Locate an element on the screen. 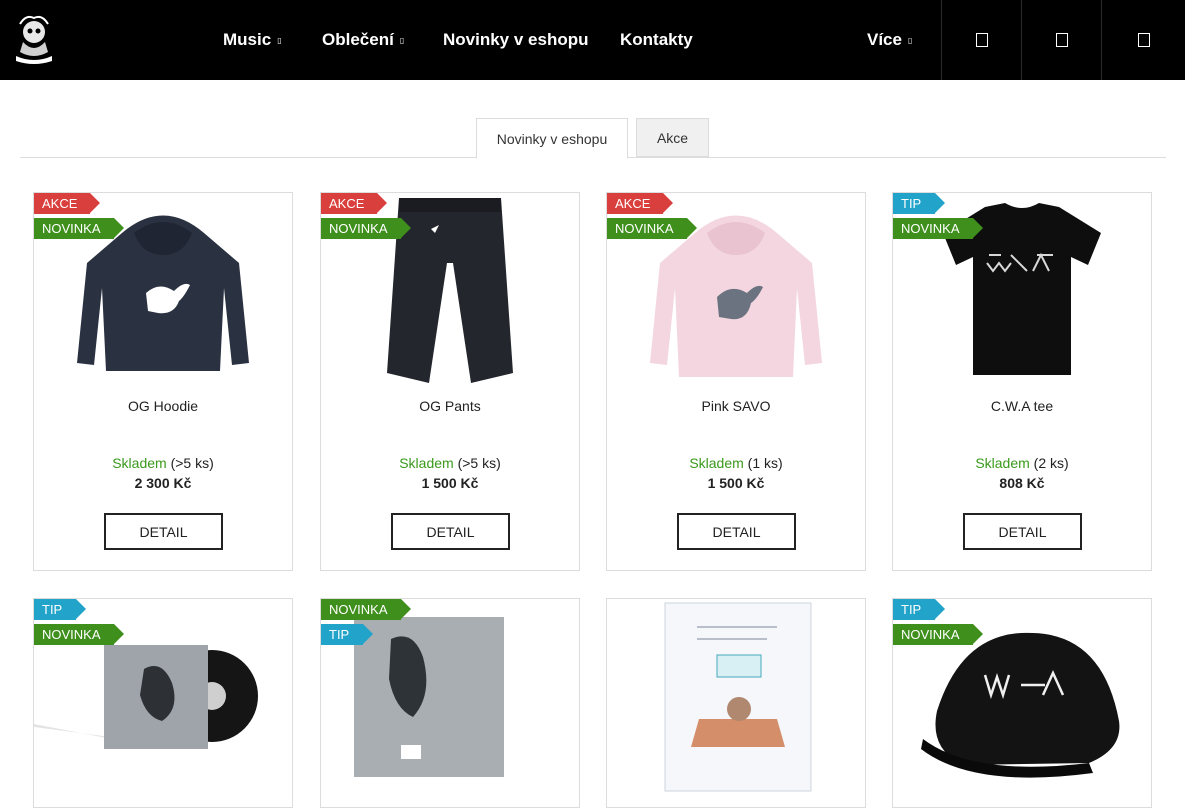 The width and height of the screenshot is (1200, 808). nav-item-obleceni: Oblečení ▯ is located at coordinates (363, 40).